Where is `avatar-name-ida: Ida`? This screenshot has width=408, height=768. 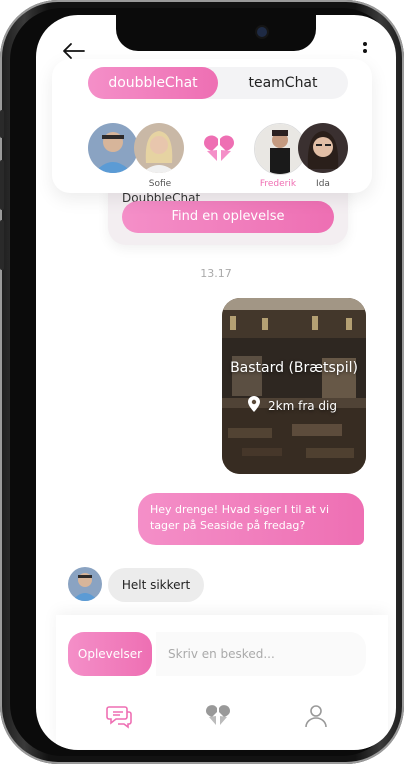
avatar-name-ida: Ida is located at coordinates (323, 184).